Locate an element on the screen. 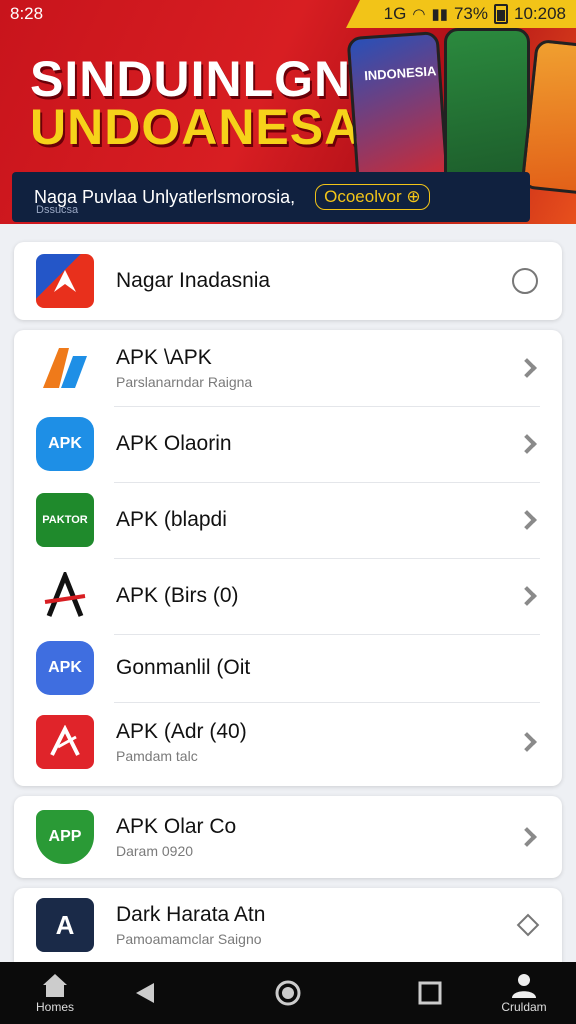  nav-profile: Cruldam is located at coordinates (524, 993).